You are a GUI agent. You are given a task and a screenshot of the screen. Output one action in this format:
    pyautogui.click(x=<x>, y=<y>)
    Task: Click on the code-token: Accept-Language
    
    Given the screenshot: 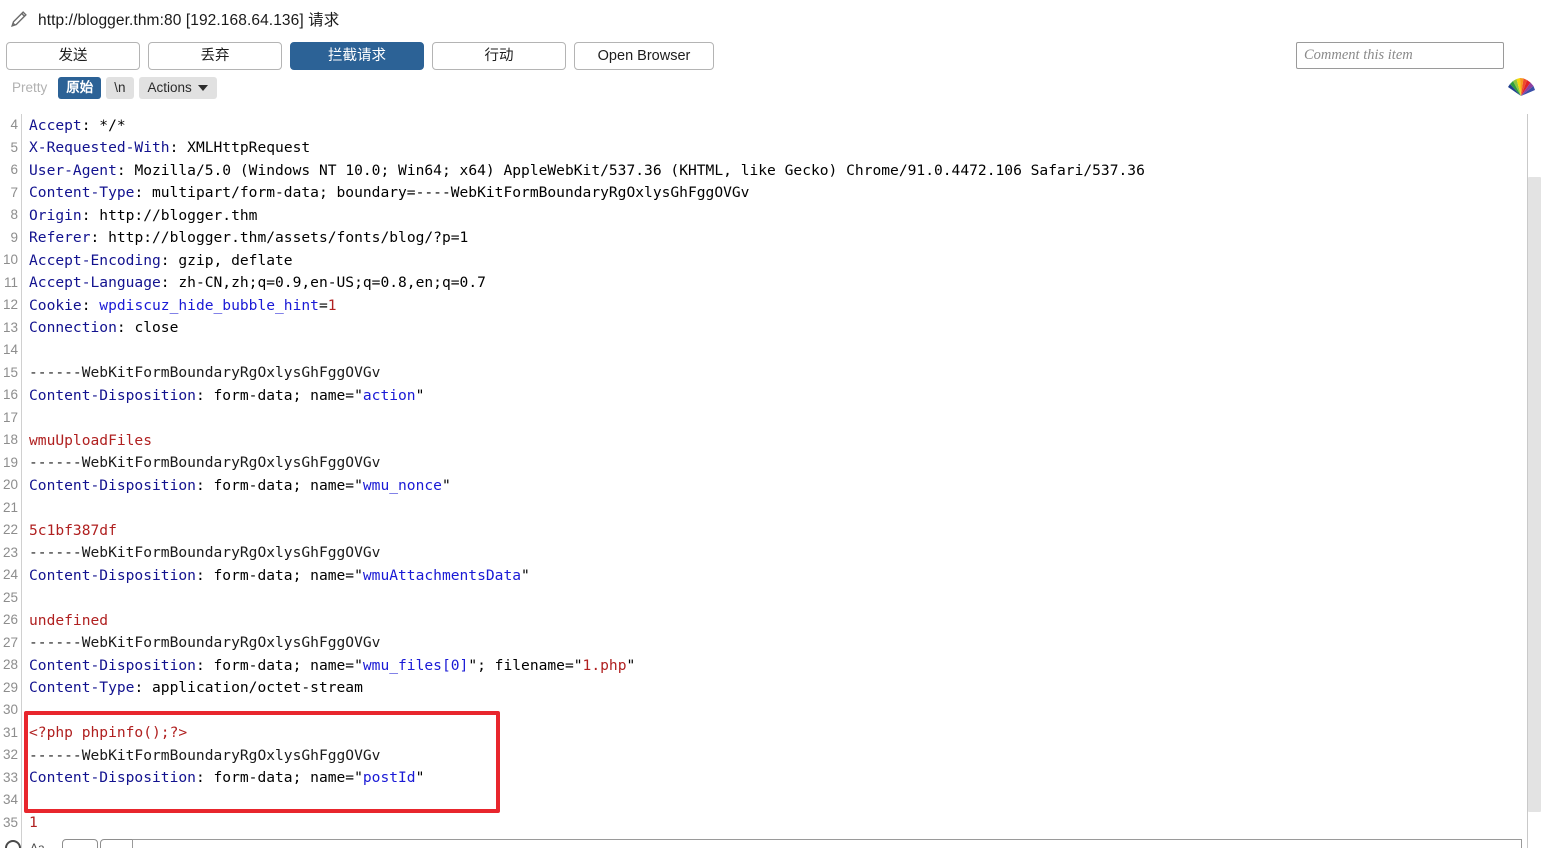 What is the action you would take?
    pyautogui.click(x=95, y=283)
    